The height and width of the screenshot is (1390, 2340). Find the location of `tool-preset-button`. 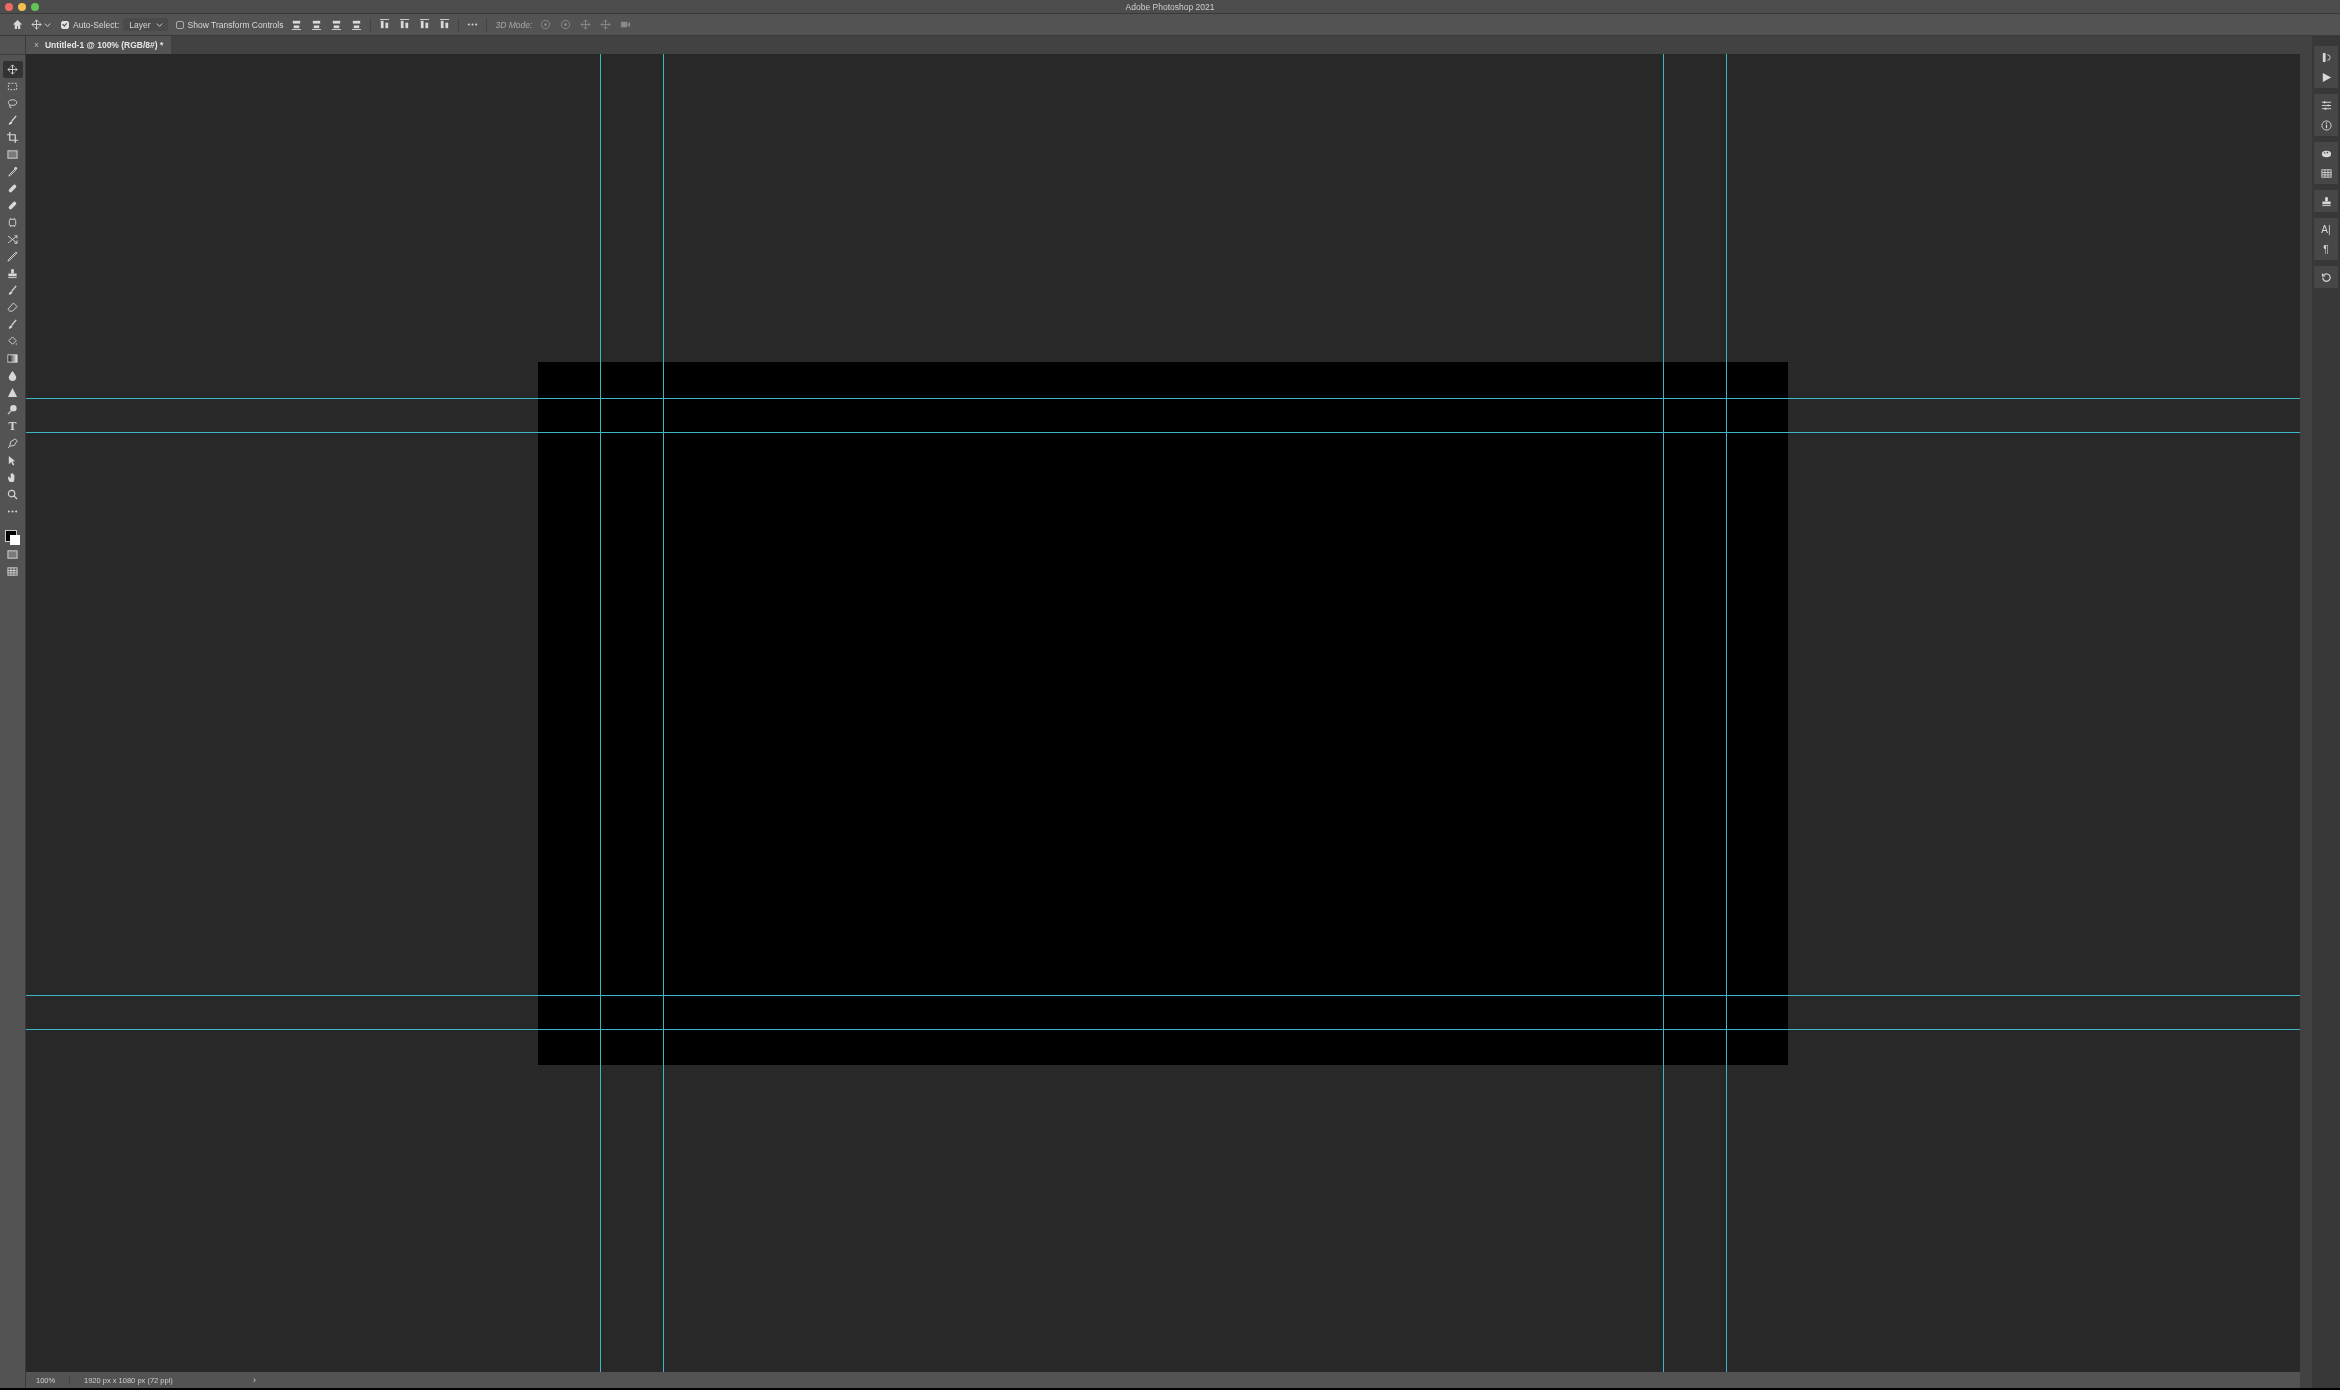

tool-preset-button is located at coordinates (42, 24).